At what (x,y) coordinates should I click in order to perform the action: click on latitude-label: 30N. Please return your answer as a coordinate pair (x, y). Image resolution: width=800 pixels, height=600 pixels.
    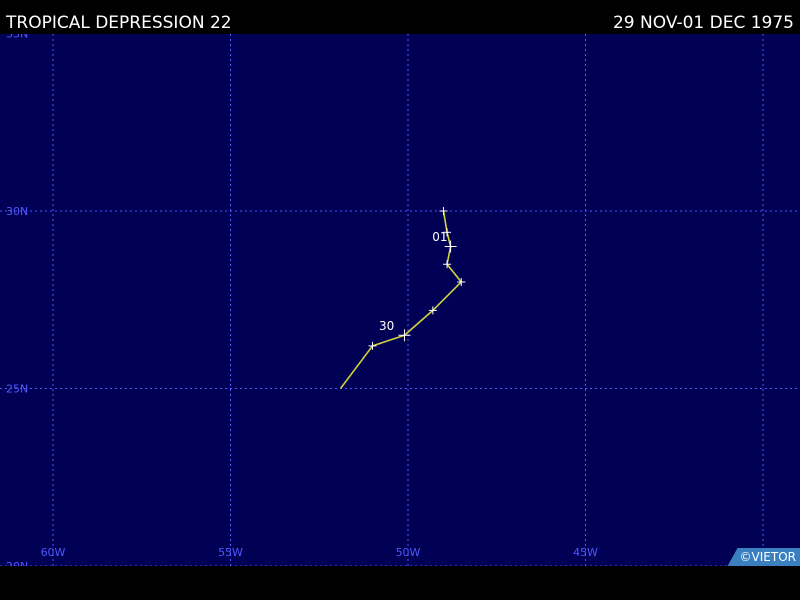
    Looking at the image, I should click on (17, 211).